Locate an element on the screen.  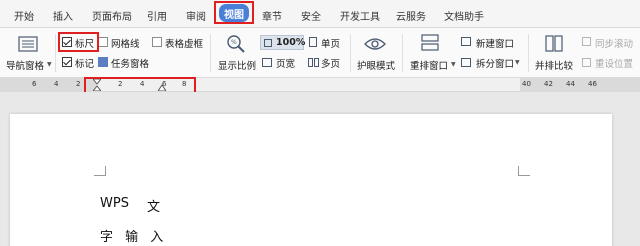
eye-icon is located at coordinates (375, 44).